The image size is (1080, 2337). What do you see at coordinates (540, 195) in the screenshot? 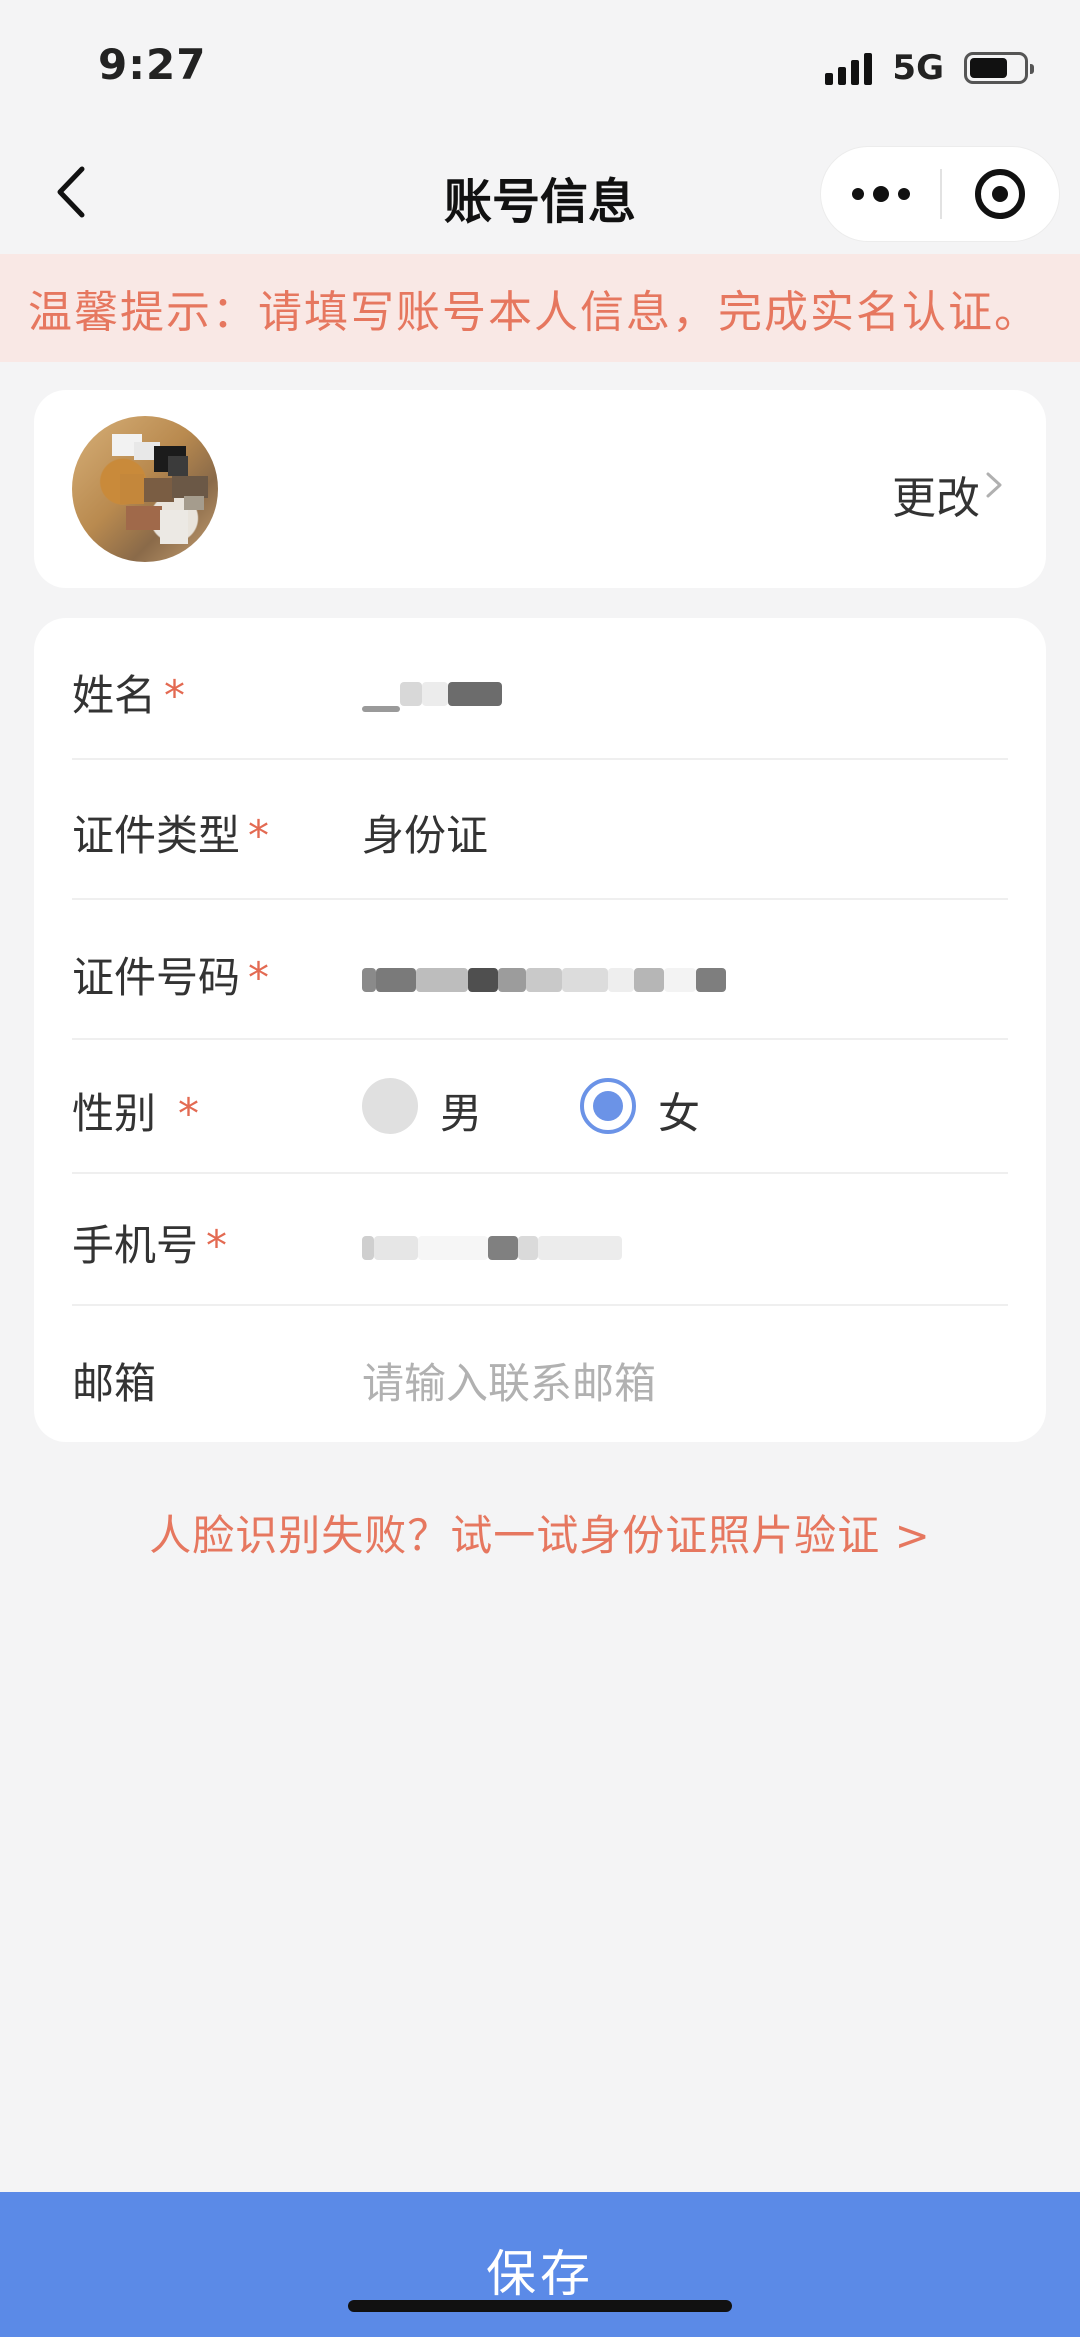
I see `nav-bar: 账号信息` at bounding box center [540, 195].